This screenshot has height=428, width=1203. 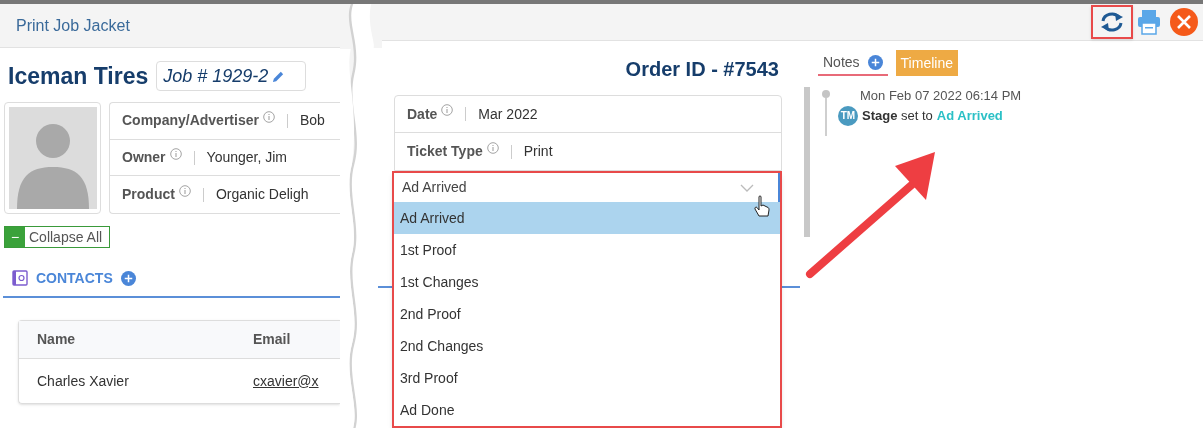 I want to click on field-label: Company/Advertiser, so click(x=190, y=121).